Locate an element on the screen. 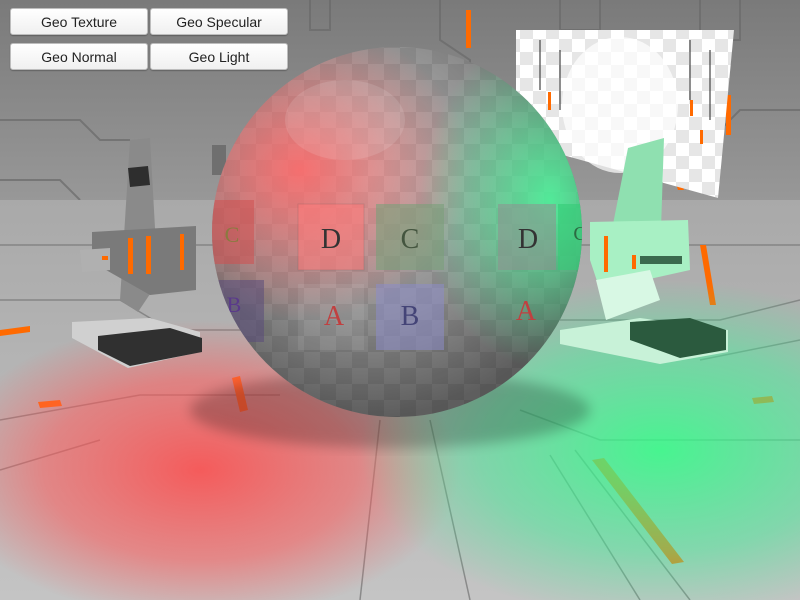  wall-accent-light is located at coordinates (468, 29).